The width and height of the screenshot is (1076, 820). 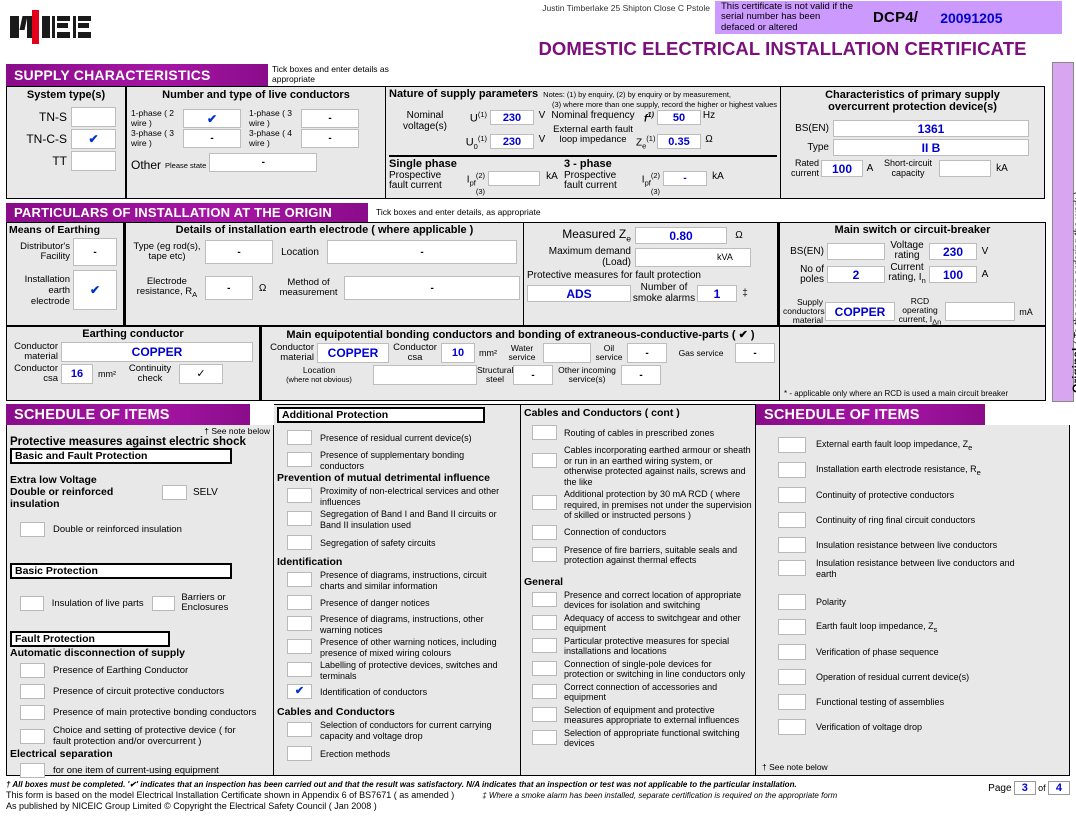 I want to click on electrode-method-input: -, so click(x=432, y=288).